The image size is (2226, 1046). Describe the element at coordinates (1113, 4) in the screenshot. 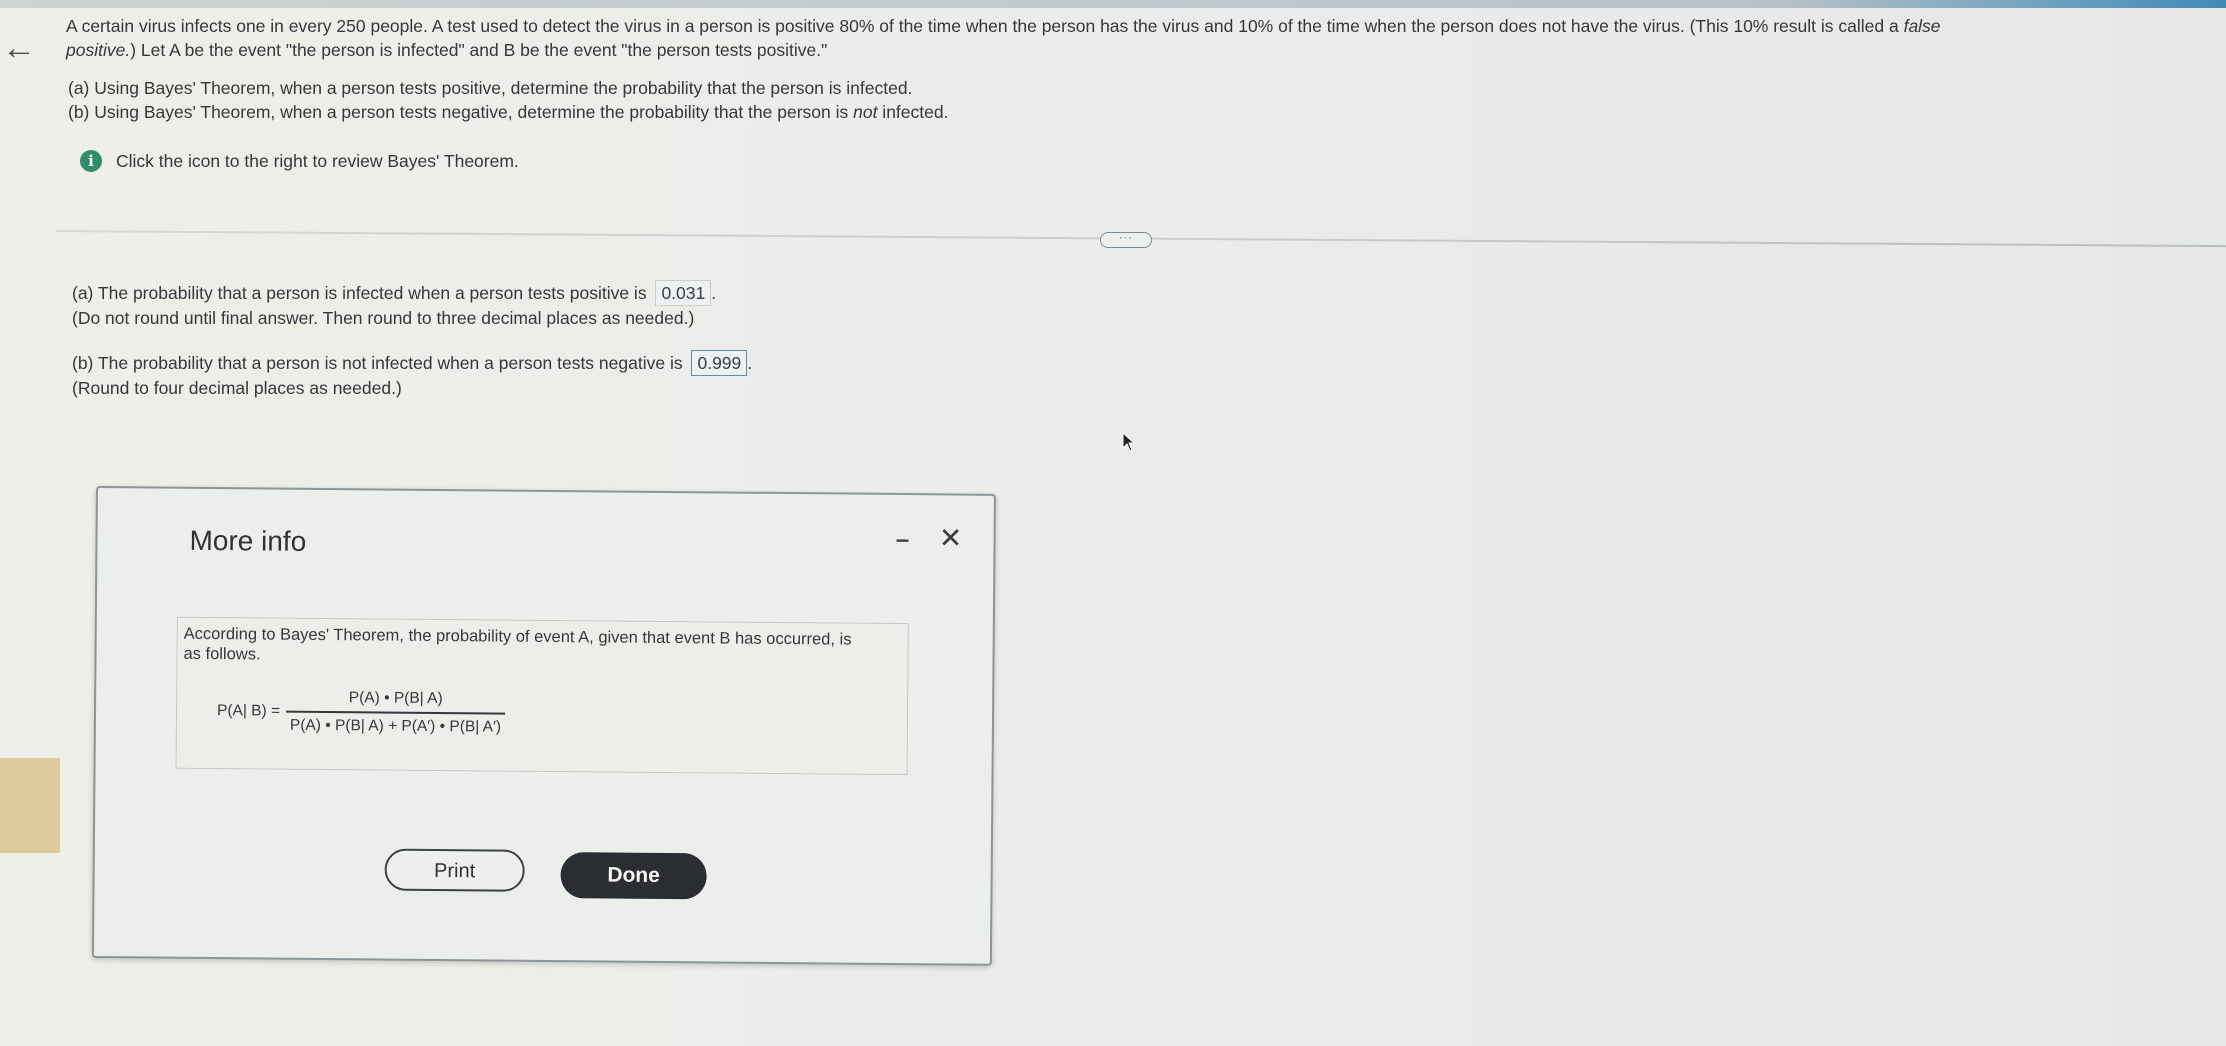

I see `top-strip` at that location.